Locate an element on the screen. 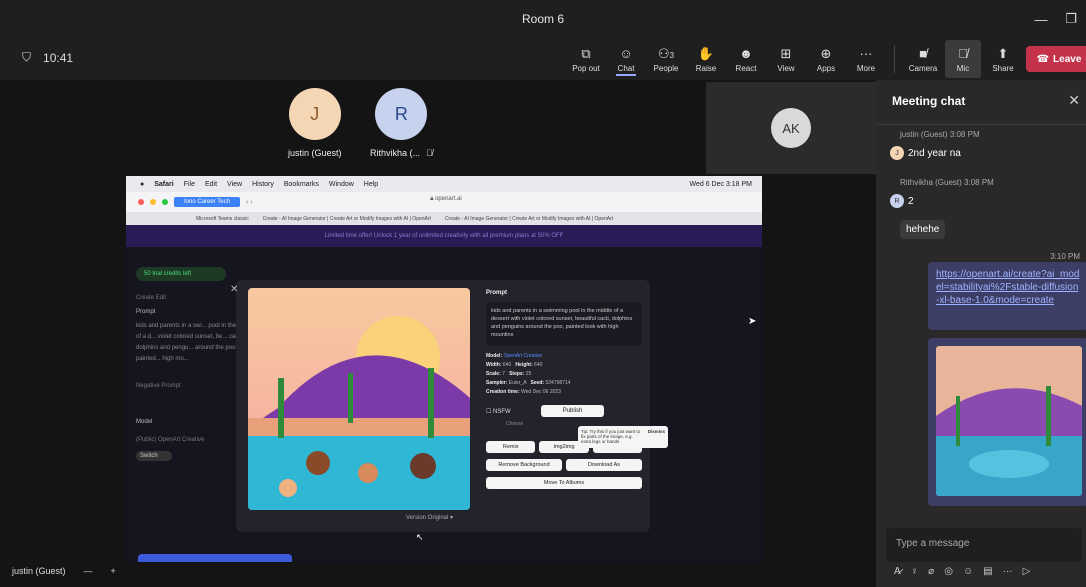 The width and height of the screenshot is (1086, 587). mic-button: 🎙̸ Mic is located at coordinates (963, 59).